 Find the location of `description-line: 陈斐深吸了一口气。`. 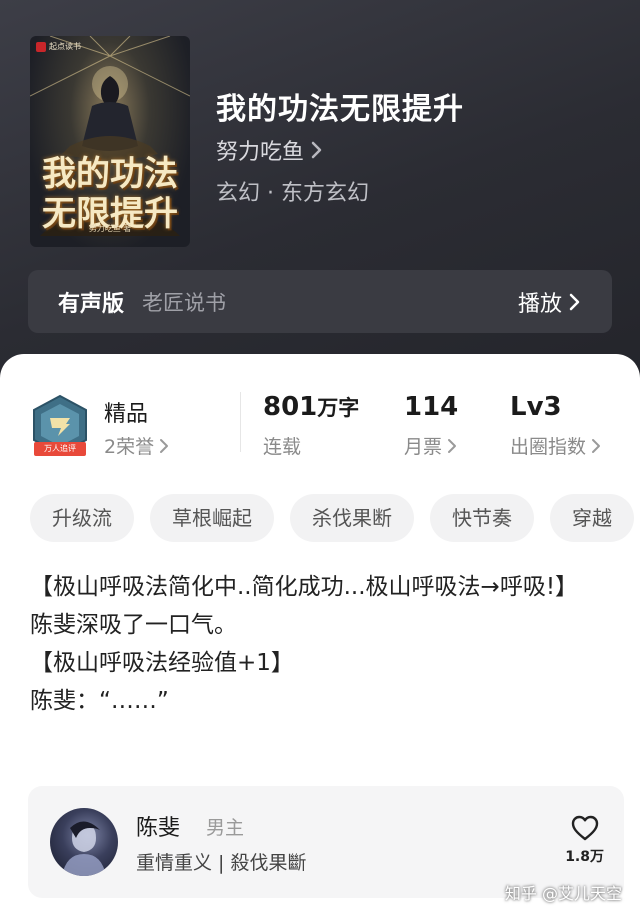

description-line: 陈斐深吸了一口气。 is located at coordinates (133, 625).